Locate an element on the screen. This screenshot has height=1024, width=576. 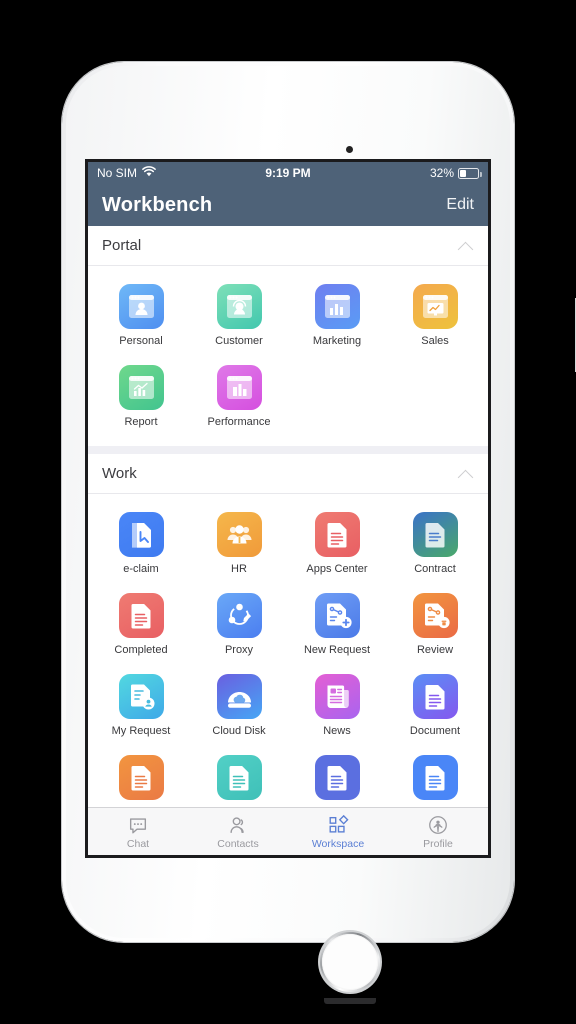
tab-profile: Profile is located at coordinates (438, 831).